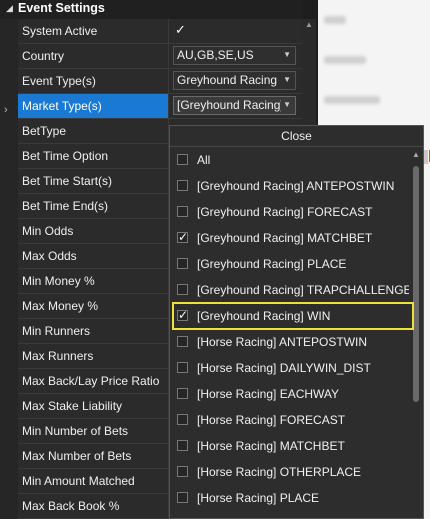 Image resolution: width=430 pixels, height=519 pixels. Describe the element at coordinates (93, 156) in the screenshot. I see `property-label: Bet Time Option` at that location.